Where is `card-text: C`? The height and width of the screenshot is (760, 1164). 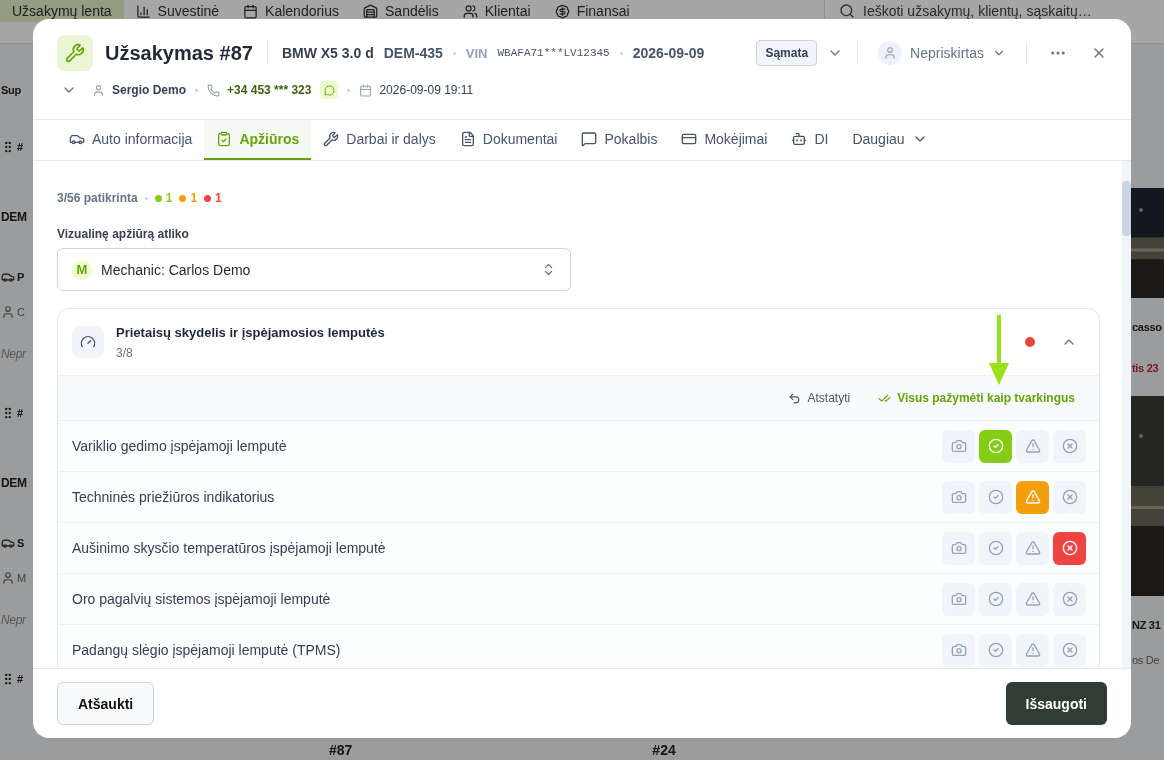 card-text: C is located at coordinates (21, 312).